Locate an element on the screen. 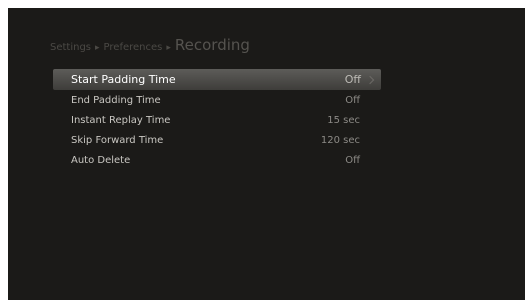  menu-item-label: Start Padding Time is located at coordinates (123, 79).